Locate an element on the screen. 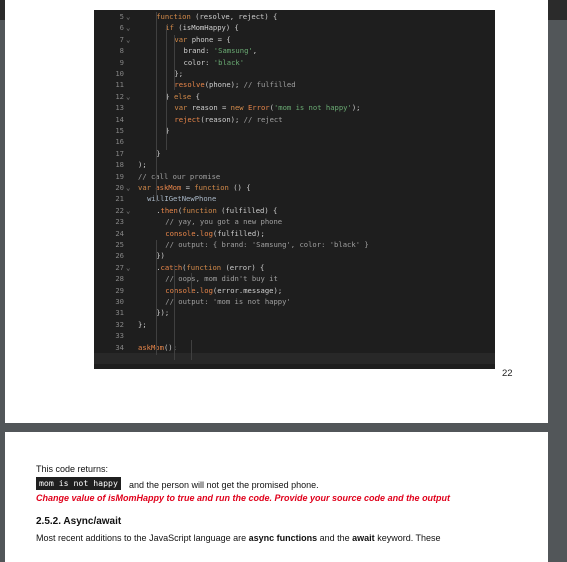  code-text: color: 'black' is located at coordinates (214, 62).